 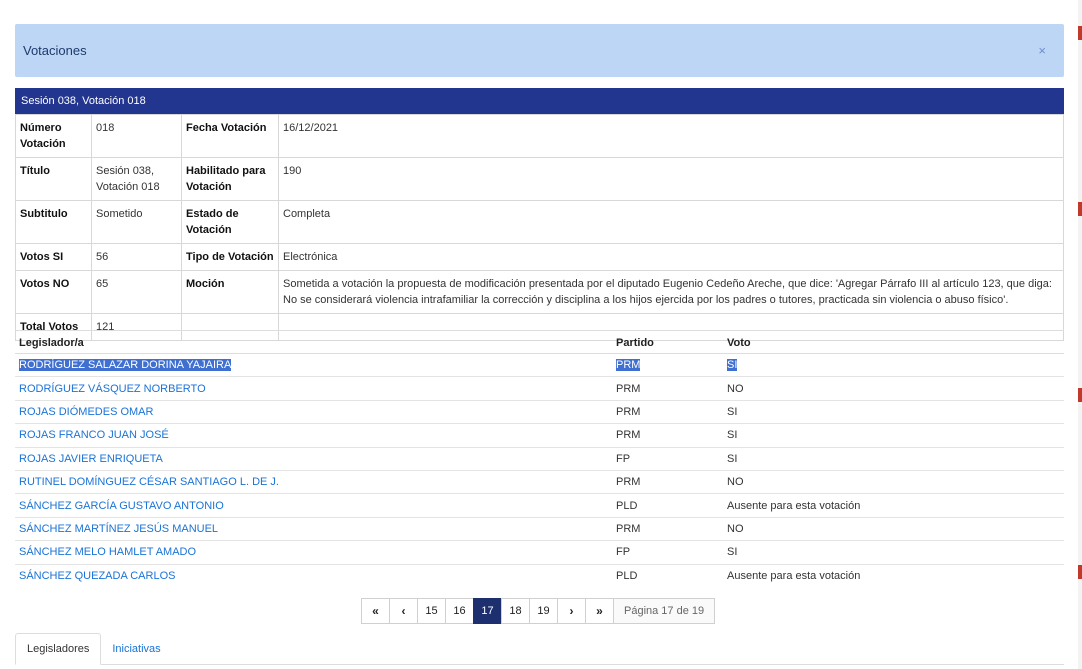 What do you see at coordinates (667, 342) in the screenshot?
I see `column-header-partido: Partido` at bounding box center [667, 342].